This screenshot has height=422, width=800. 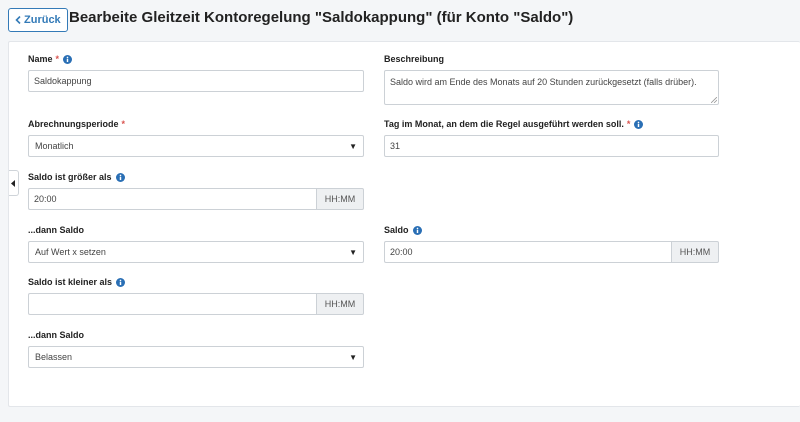 I want to click on back-button: Zurück, so click(x=38, y=20).